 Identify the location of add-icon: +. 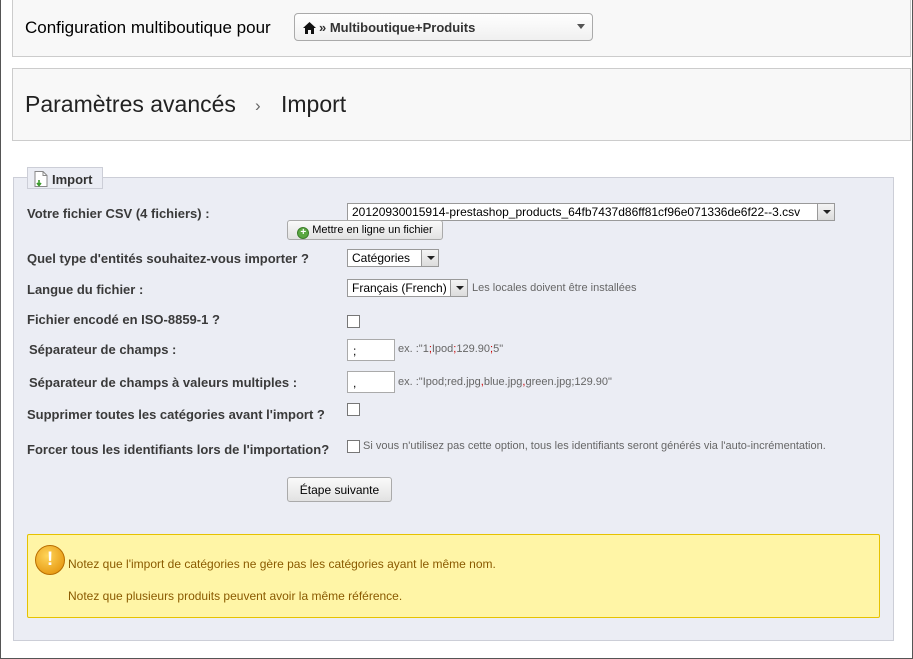
(303, 233).